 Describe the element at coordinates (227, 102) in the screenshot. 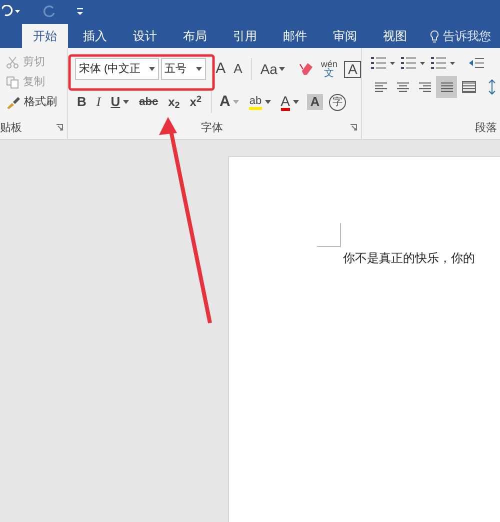

I see `text-effects-button: A` at that location.